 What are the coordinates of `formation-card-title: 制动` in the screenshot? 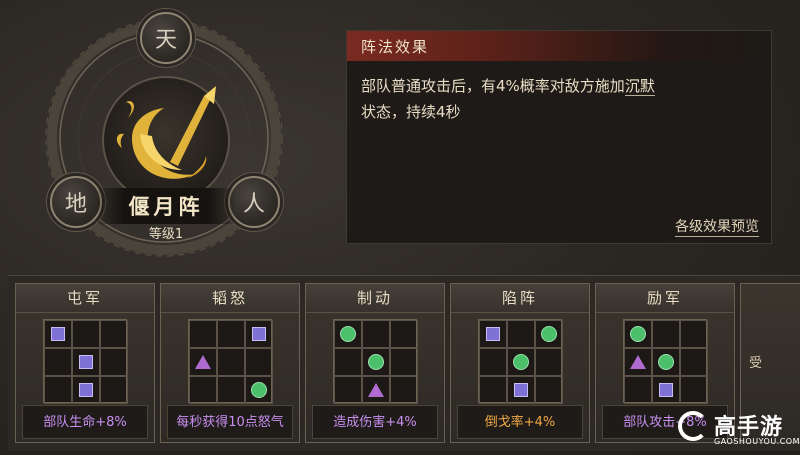 It's located at (375, 298).